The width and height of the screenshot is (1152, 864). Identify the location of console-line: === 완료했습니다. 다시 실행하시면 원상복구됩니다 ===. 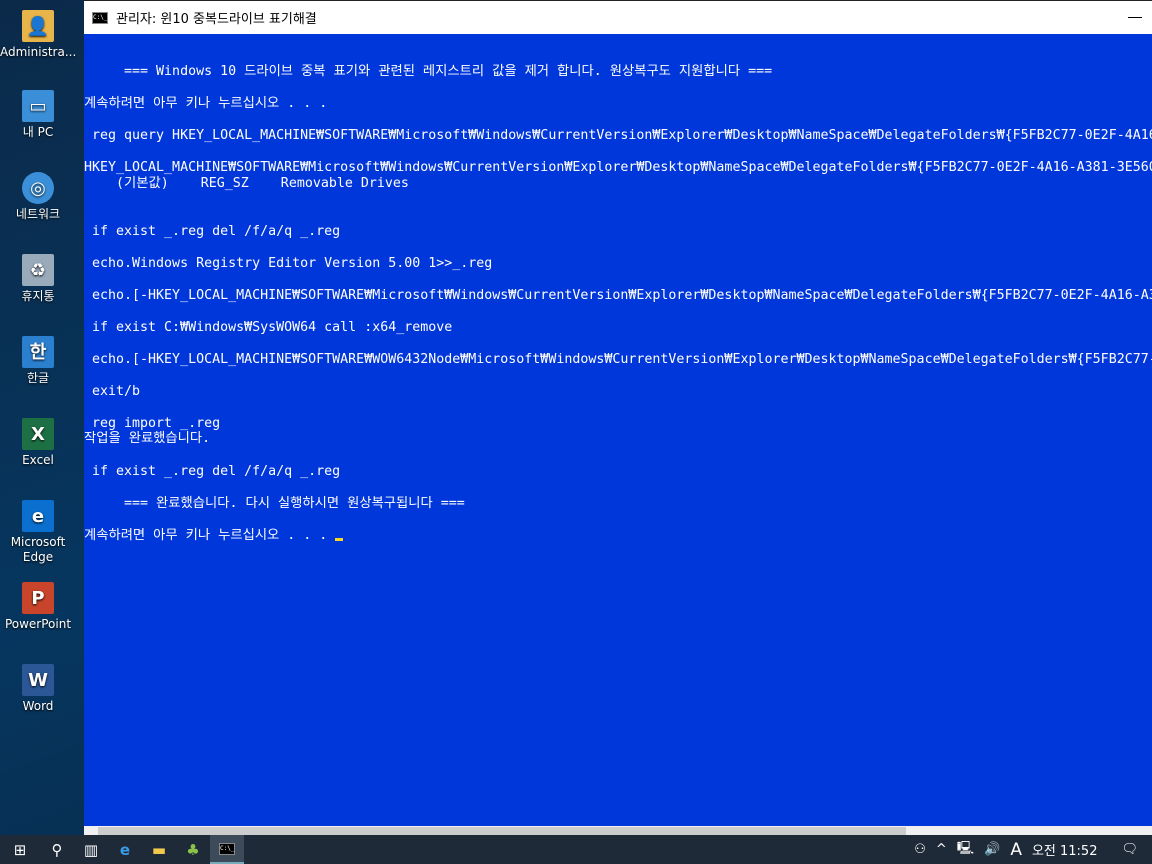
(274, 503).